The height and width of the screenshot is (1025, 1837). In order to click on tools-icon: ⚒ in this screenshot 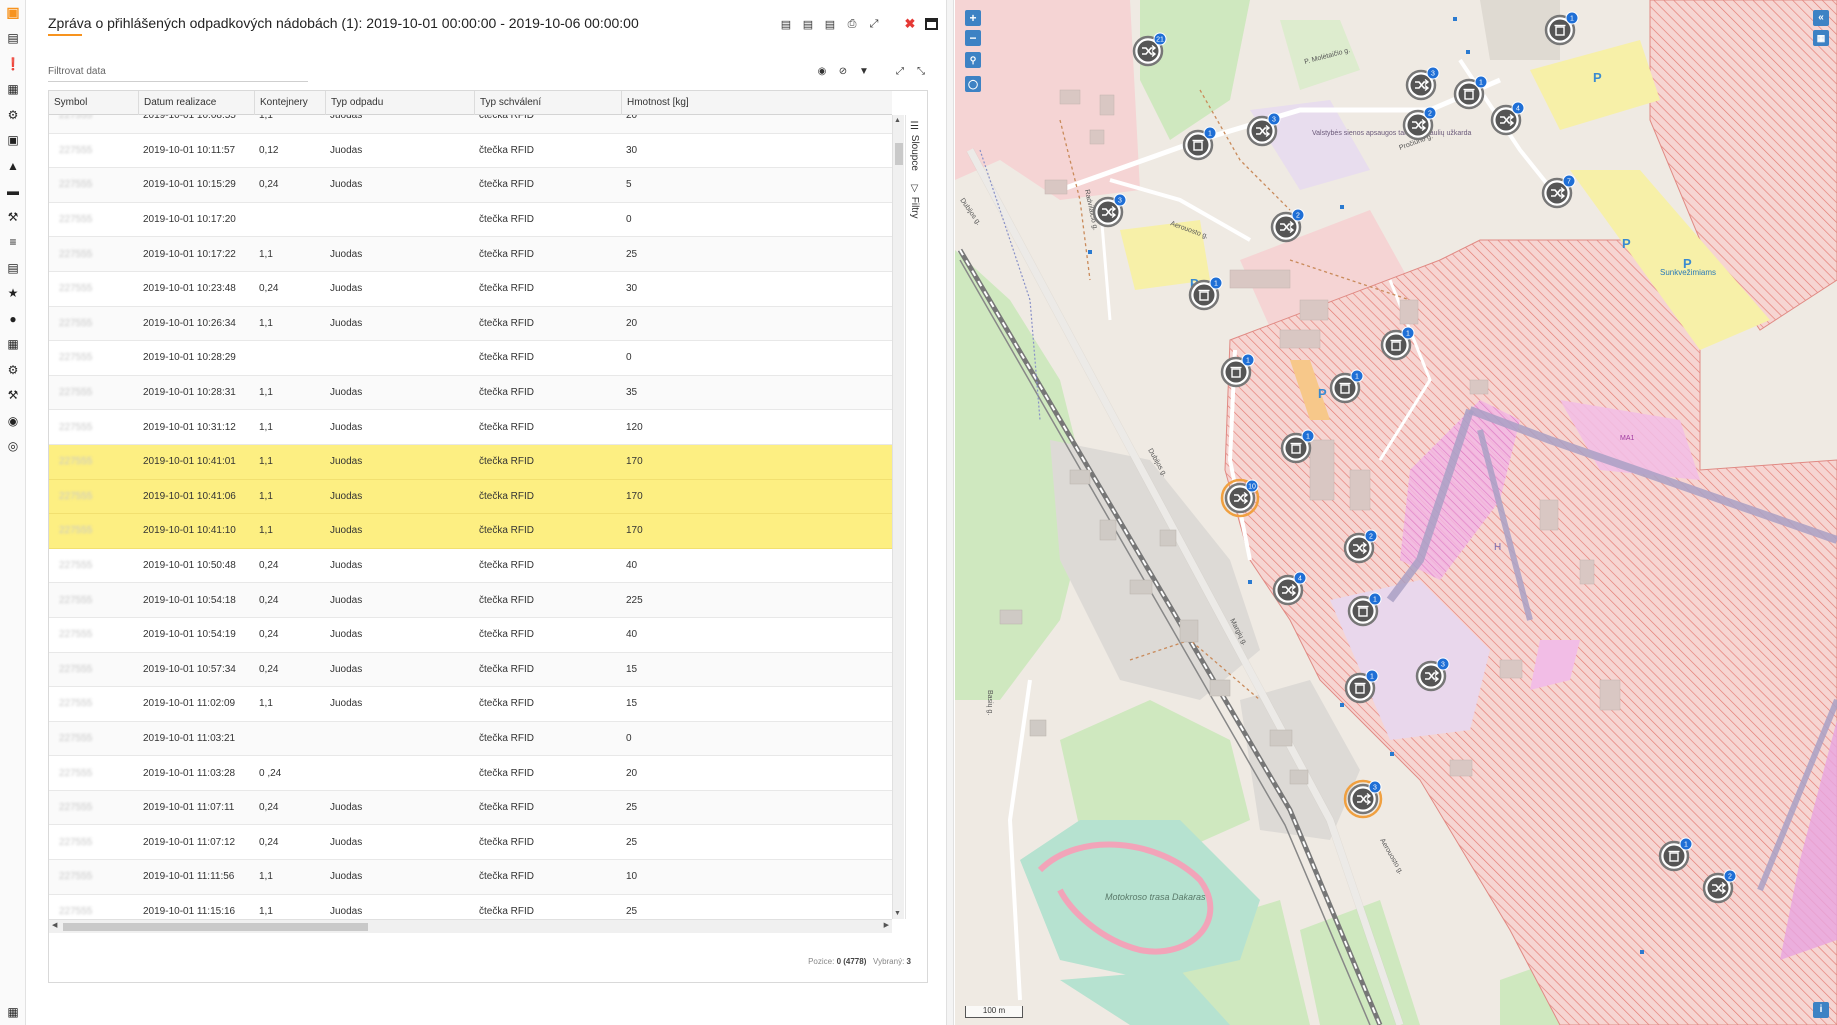, I will do `click(13, 396)`.